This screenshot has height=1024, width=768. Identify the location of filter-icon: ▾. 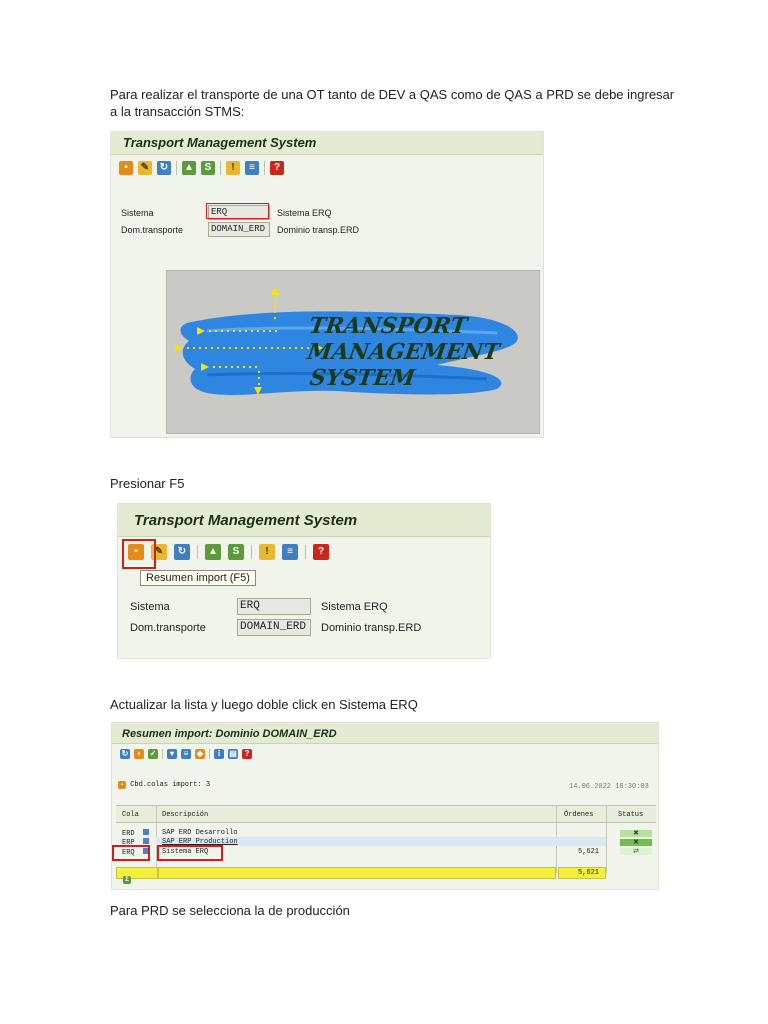
(172, 754).